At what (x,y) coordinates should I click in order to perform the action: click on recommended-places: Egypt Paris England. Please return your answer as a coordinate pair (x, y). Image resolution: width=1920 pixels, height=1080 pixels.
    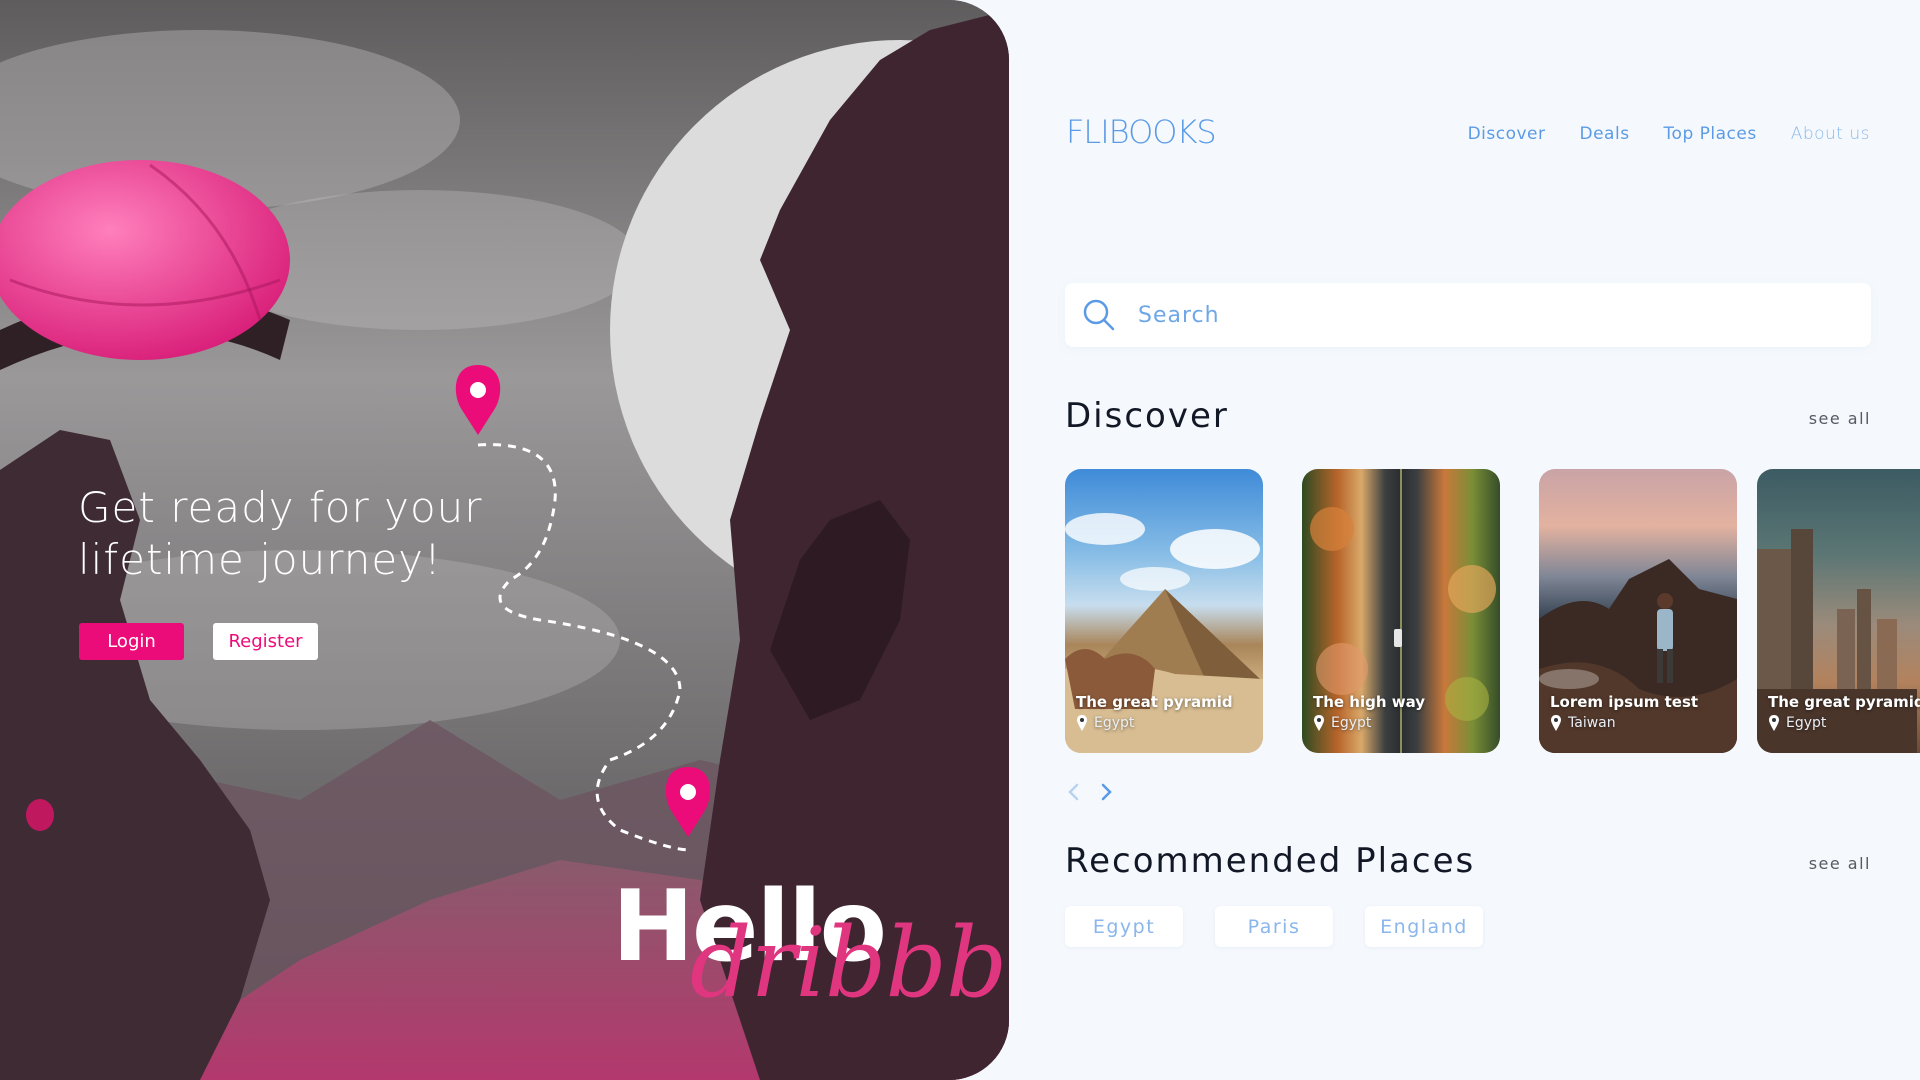
    Looking at the image, I should click on (1274, 926).